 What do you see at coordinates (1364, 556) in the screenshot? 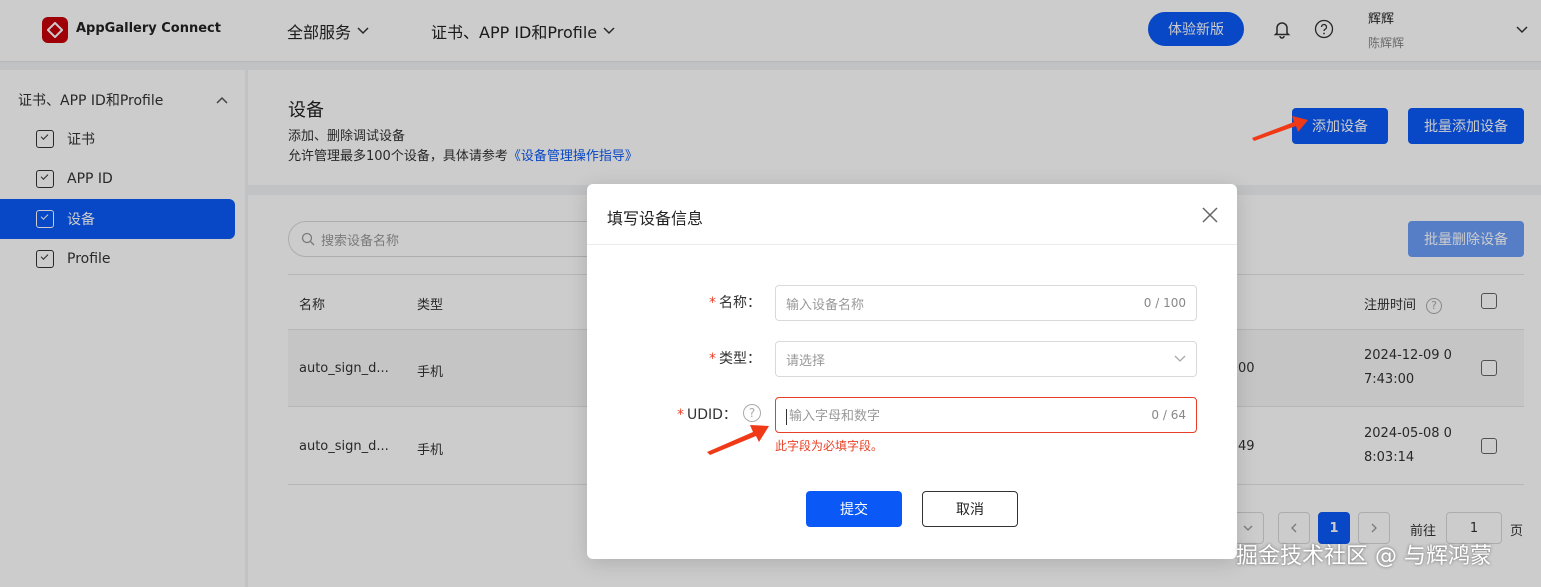
I see `watermark-text: 掘金技术社区 @ 与辉鸿蒙` at bounding box center [1364, 556].